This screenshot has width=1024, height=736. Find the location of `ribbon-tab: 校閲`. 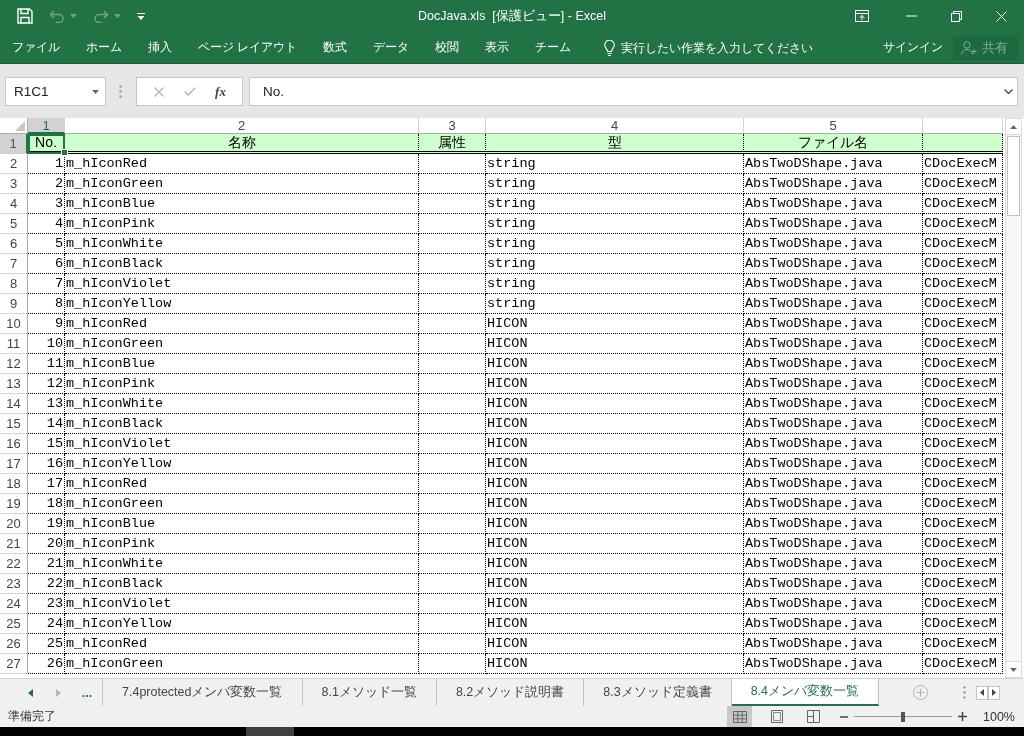

ribbon-tab: 校閲 is located at coordinates (447, 47).